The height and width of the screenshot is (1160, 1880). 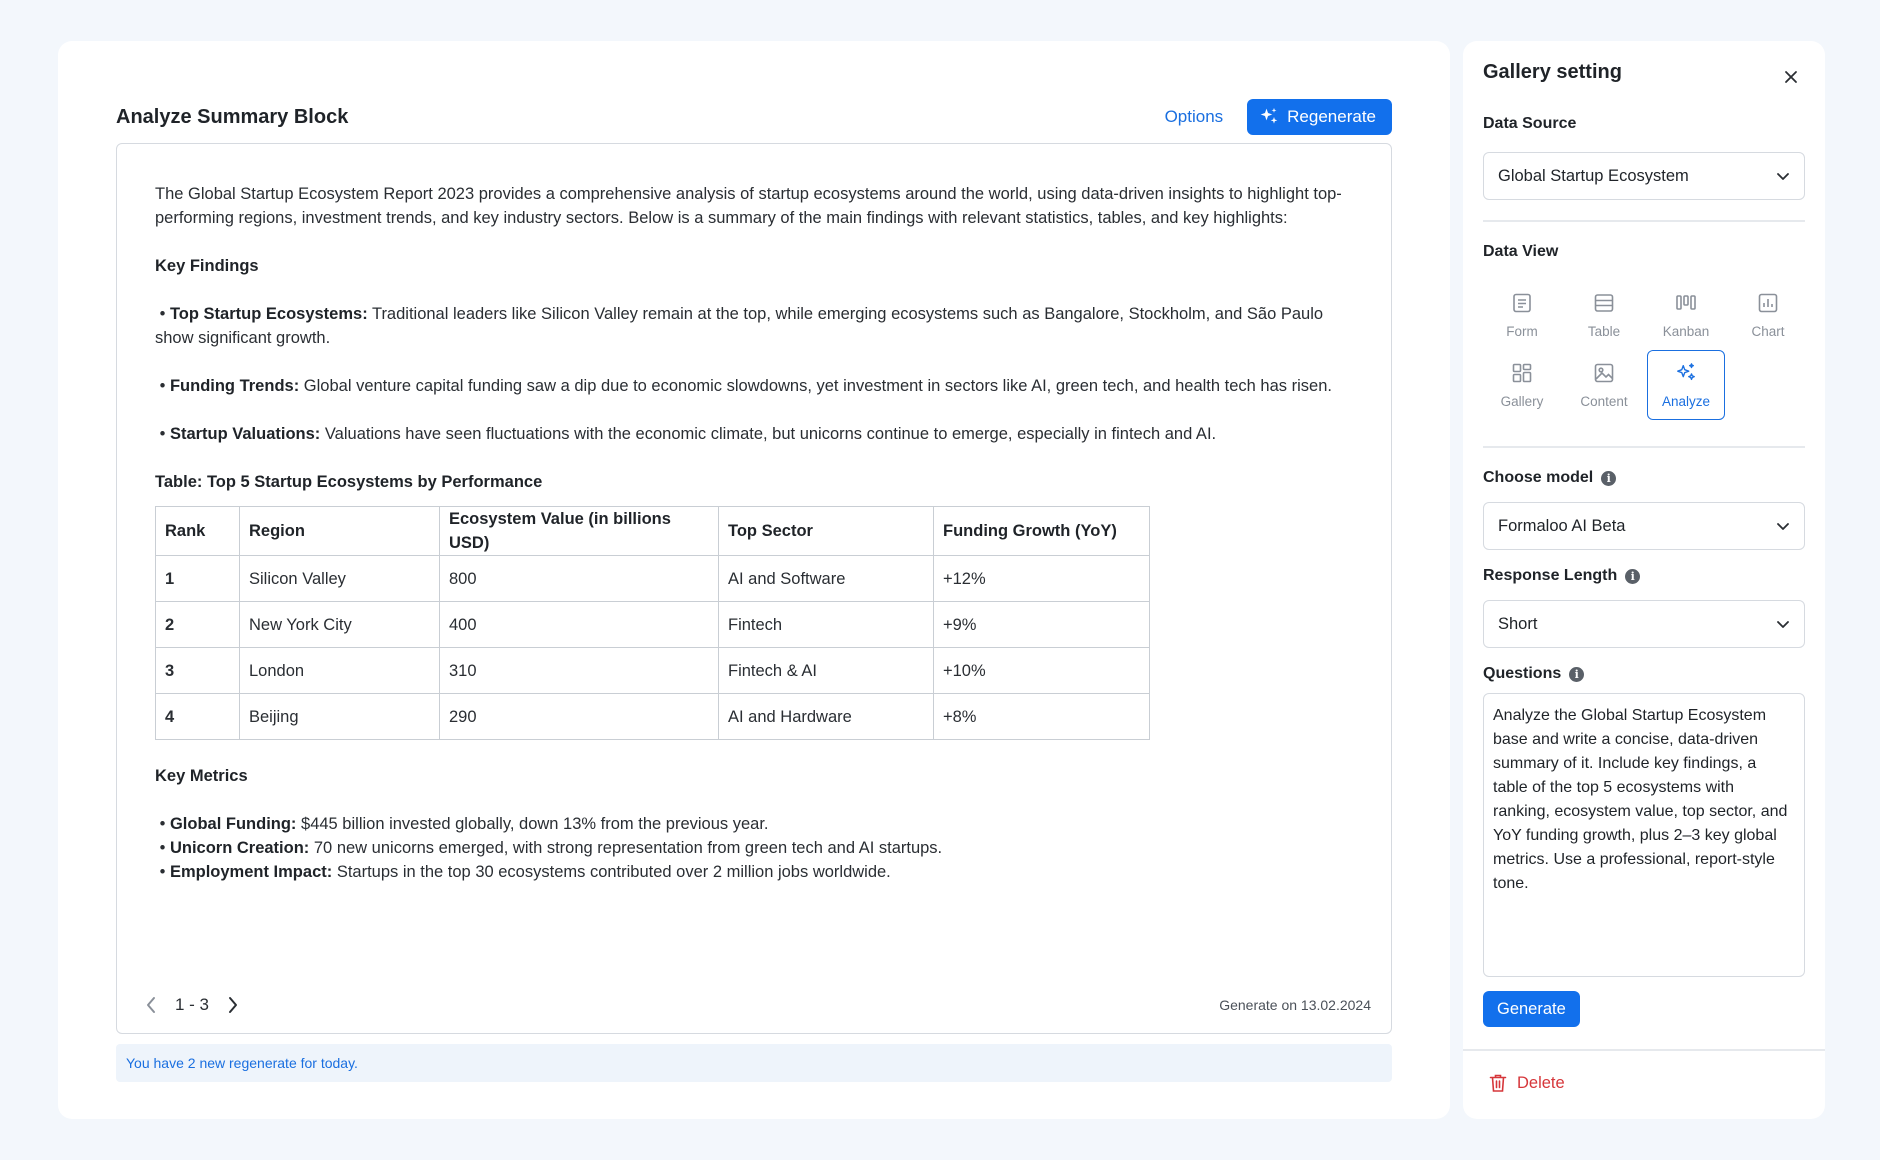 I want to click on table-cell: 4, so click(x=197, y=716).